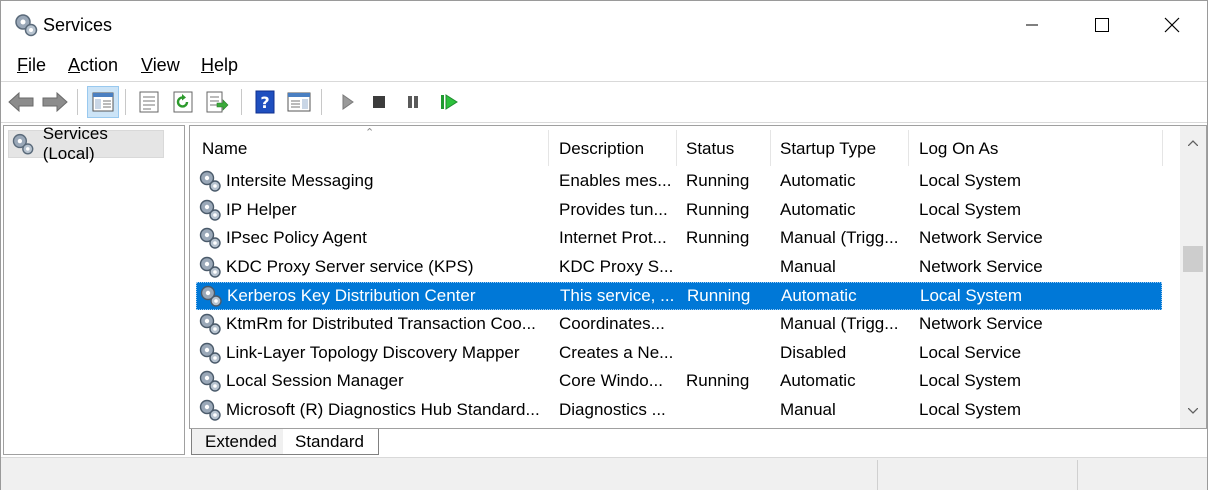  I want to click on menu-file: File, so click(31, 65).